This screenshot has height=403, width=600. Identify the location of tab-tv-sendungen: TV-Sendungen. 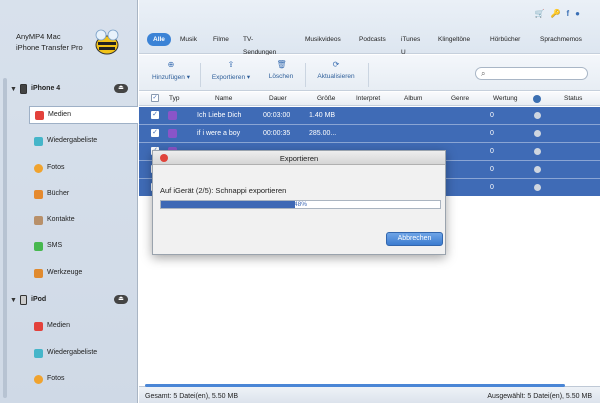
(259, 44).